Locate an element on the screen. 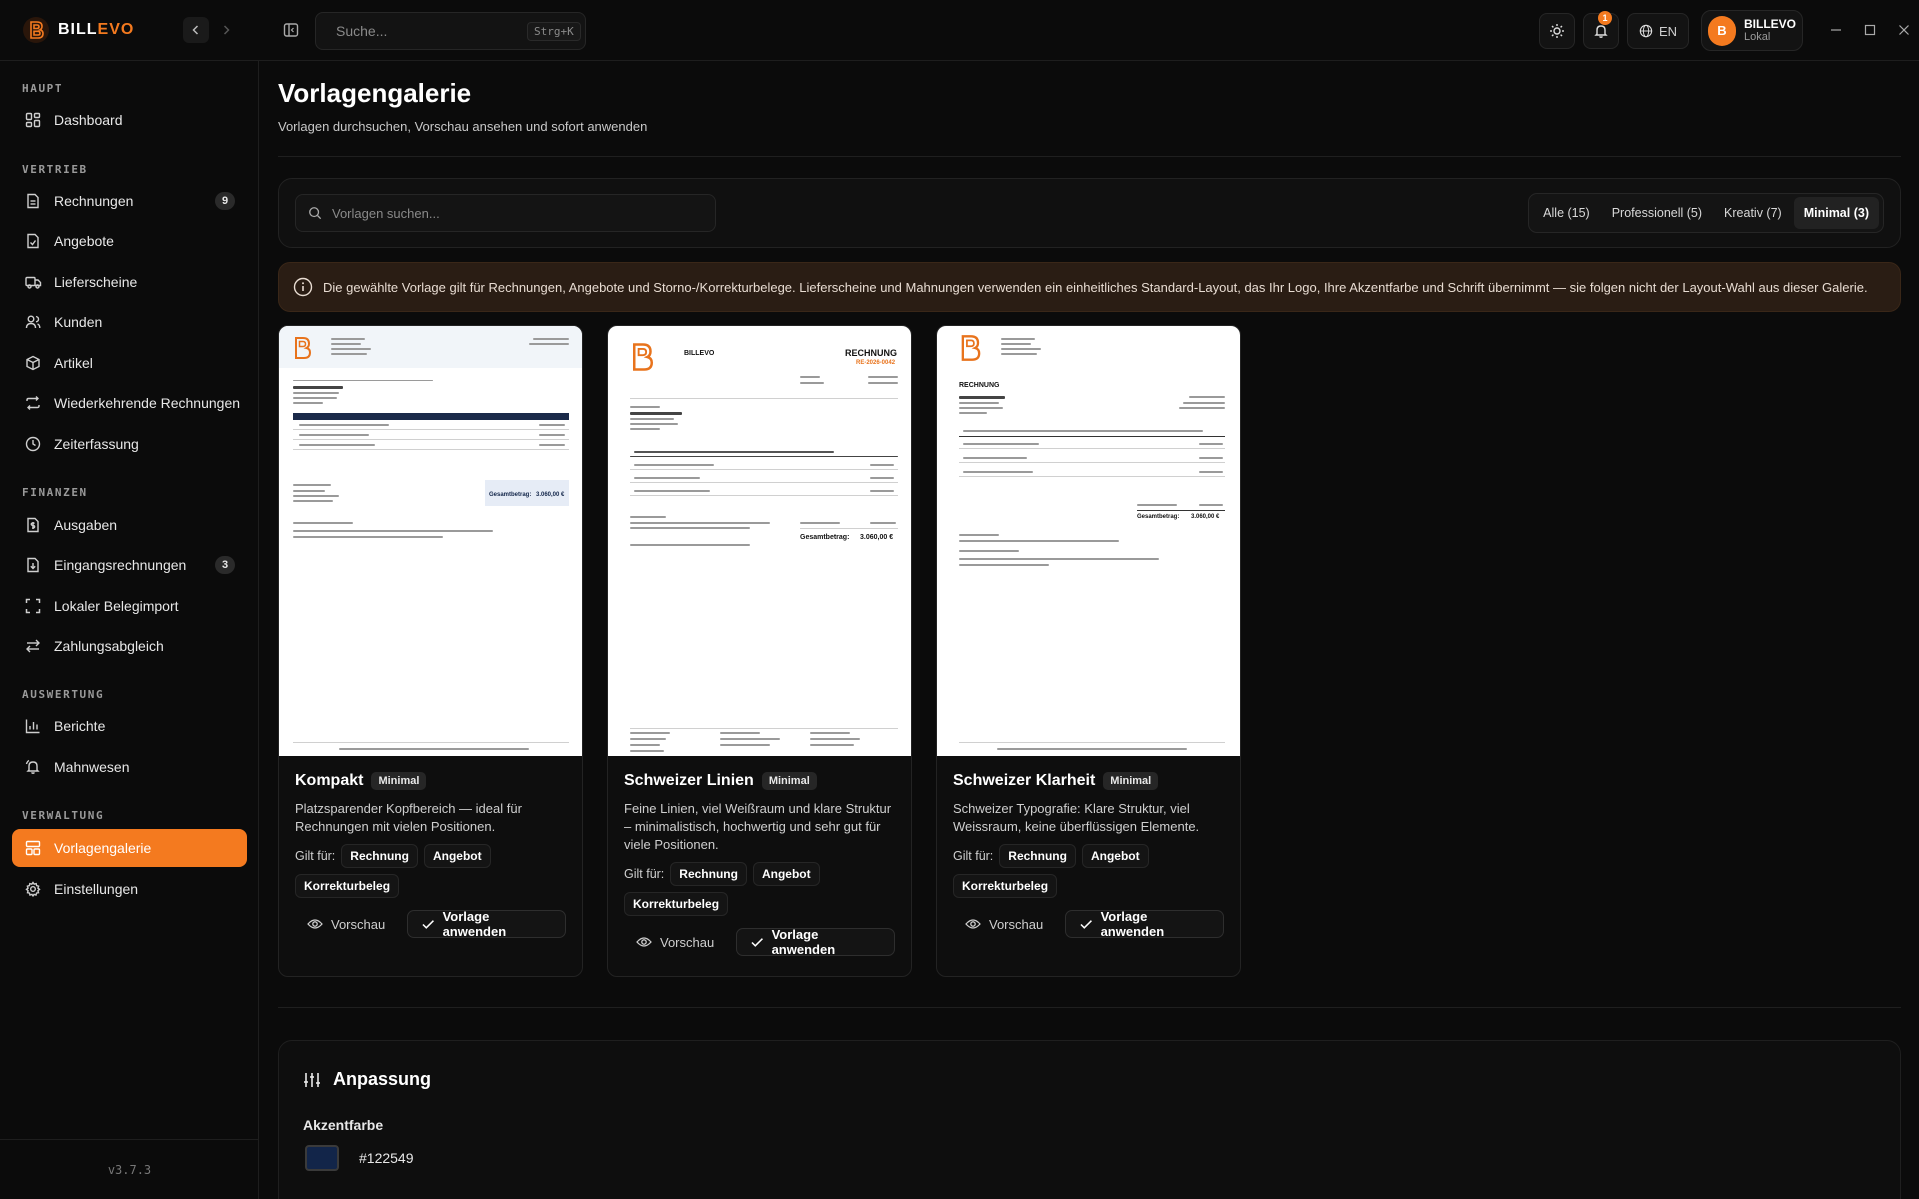 This screenshot has width=1919, height=1199. accent-color-swatch is located at coordinates (322, 1158).